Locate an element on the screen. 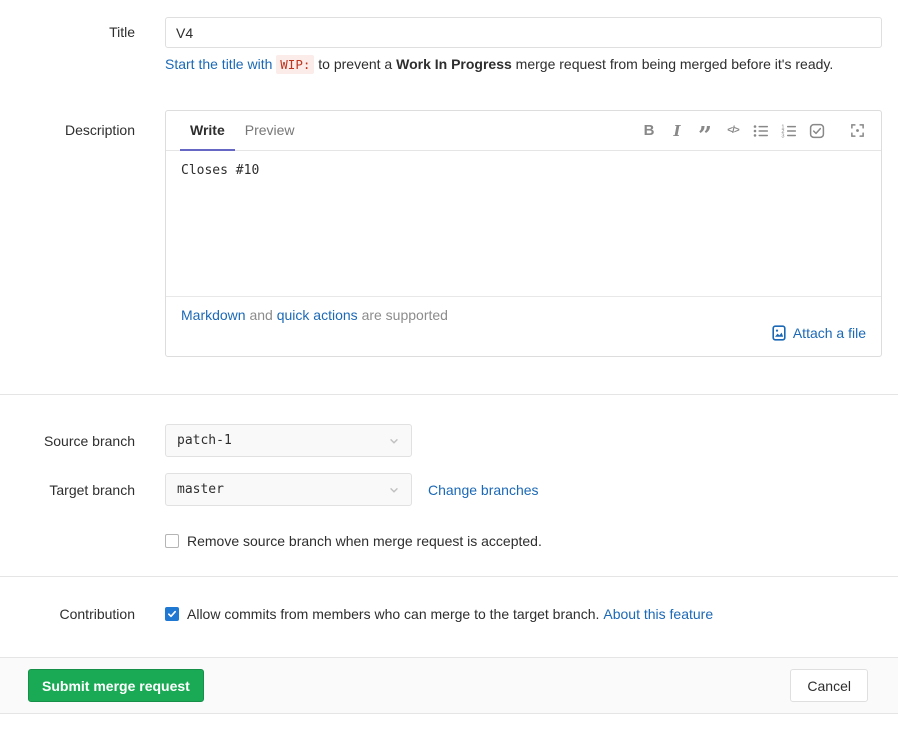  about-this-feature-link: About this feature is located at coordinates (658, 614).